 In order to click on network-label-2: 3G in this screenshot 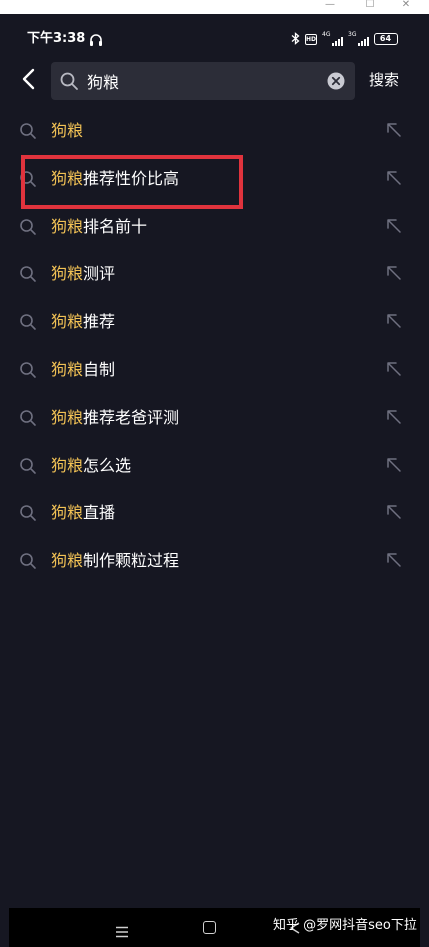, I will do `click(352, 34)`.